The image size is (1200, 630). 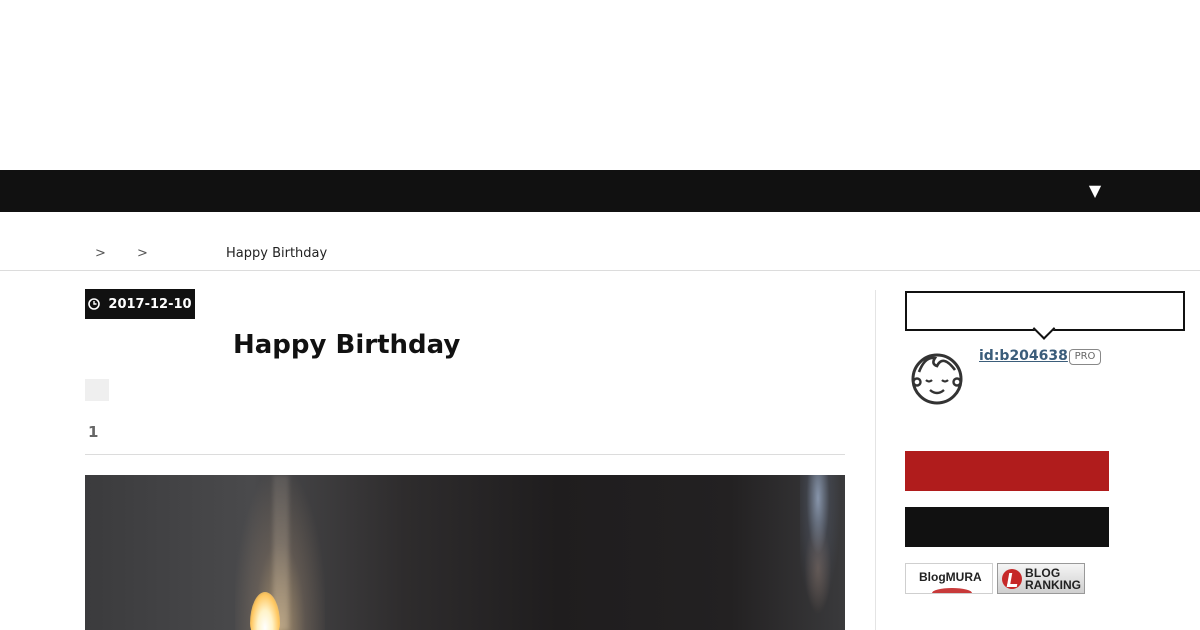 What do you see at coordinates (1012, 579) in the screenshot?
I see `ranking-logo-icon` at bounding box center [1012, 579].